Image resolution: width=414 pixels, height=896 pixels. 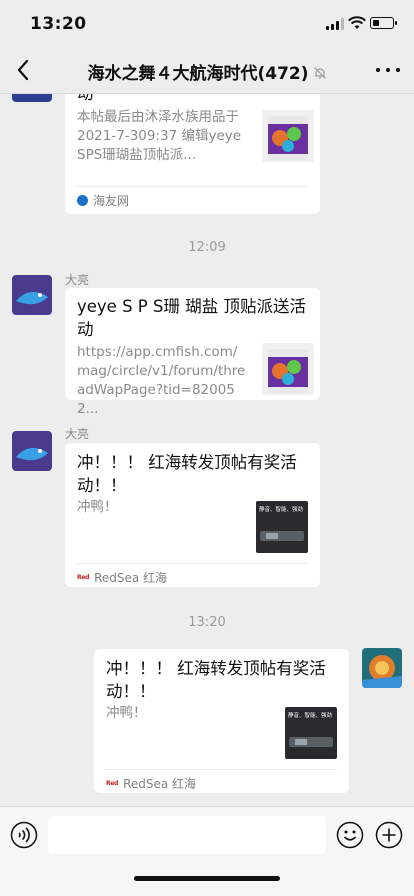 I want to click on battery-icon, so click(x=383, y=23).